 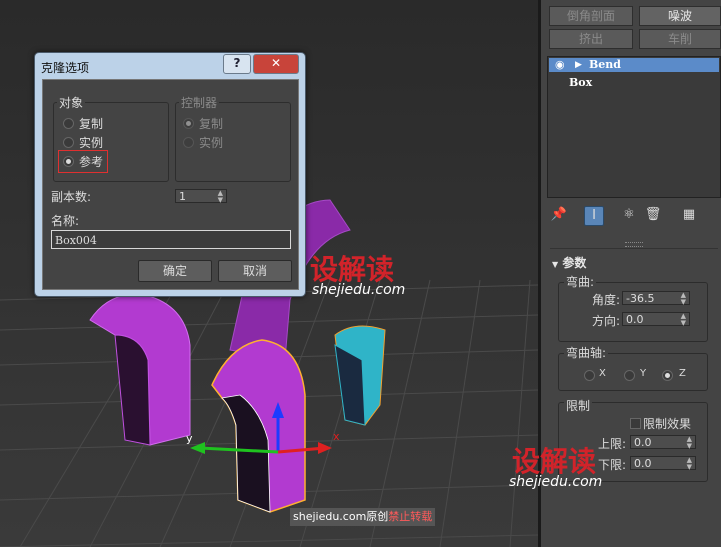 What do you see at coordinates (635, 319) in the screenshot?
I see `direction-value: 0.0` at bounding box center [635, 319].